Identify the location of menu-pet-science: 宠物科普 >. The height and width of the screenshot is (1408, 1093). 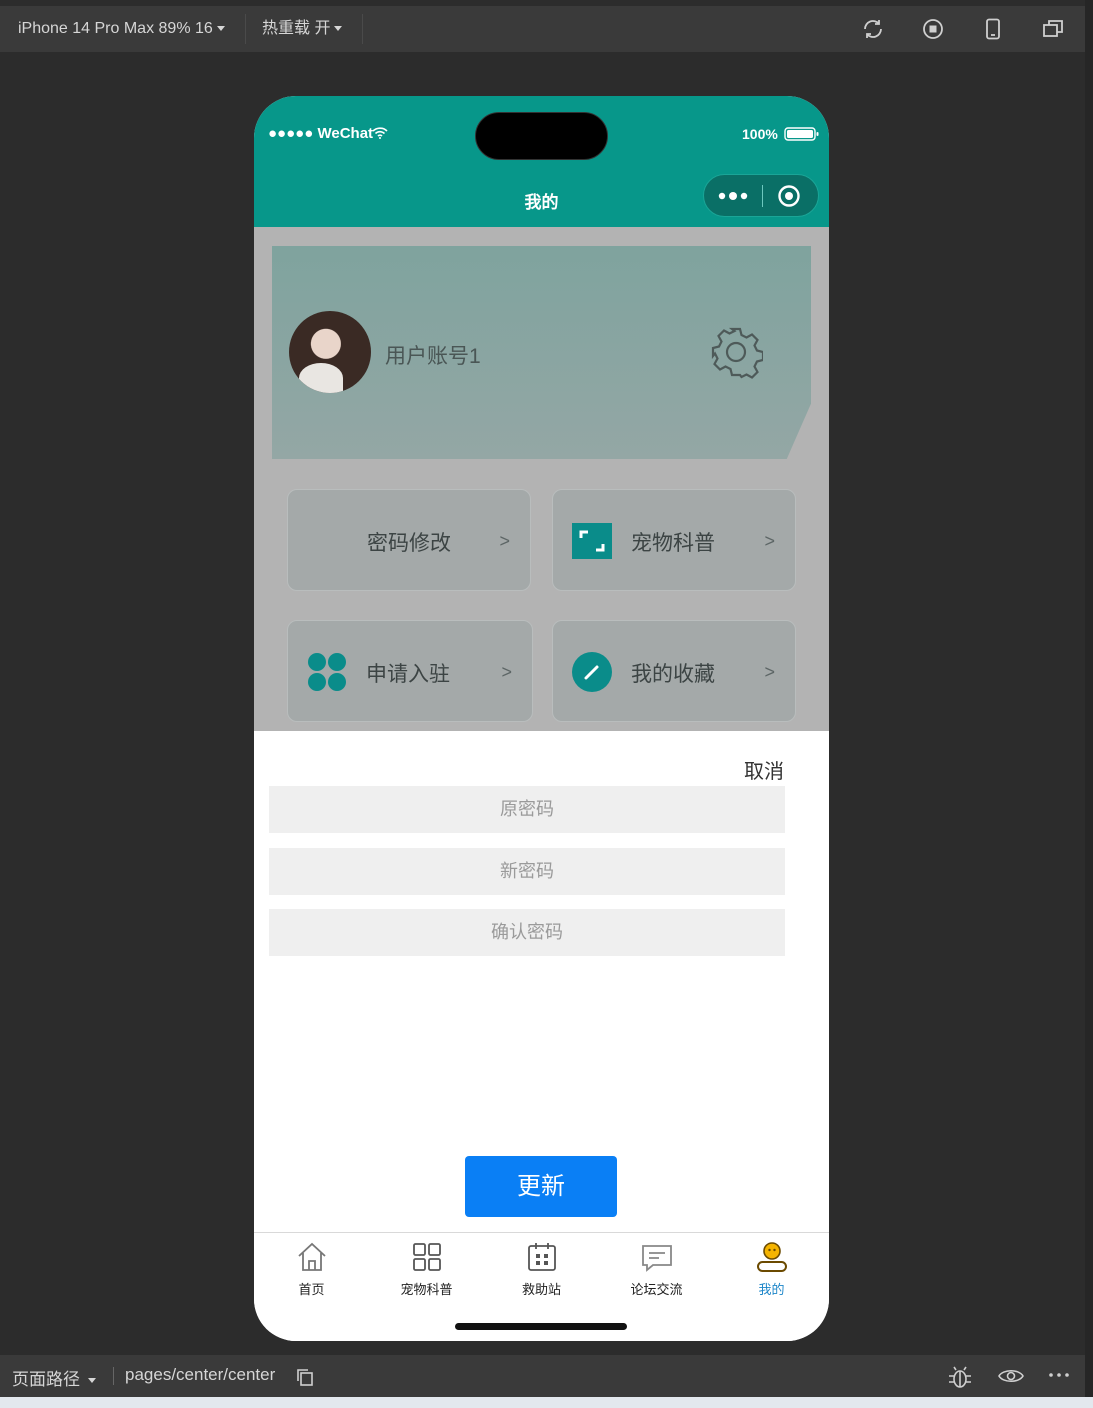
(674, 540).